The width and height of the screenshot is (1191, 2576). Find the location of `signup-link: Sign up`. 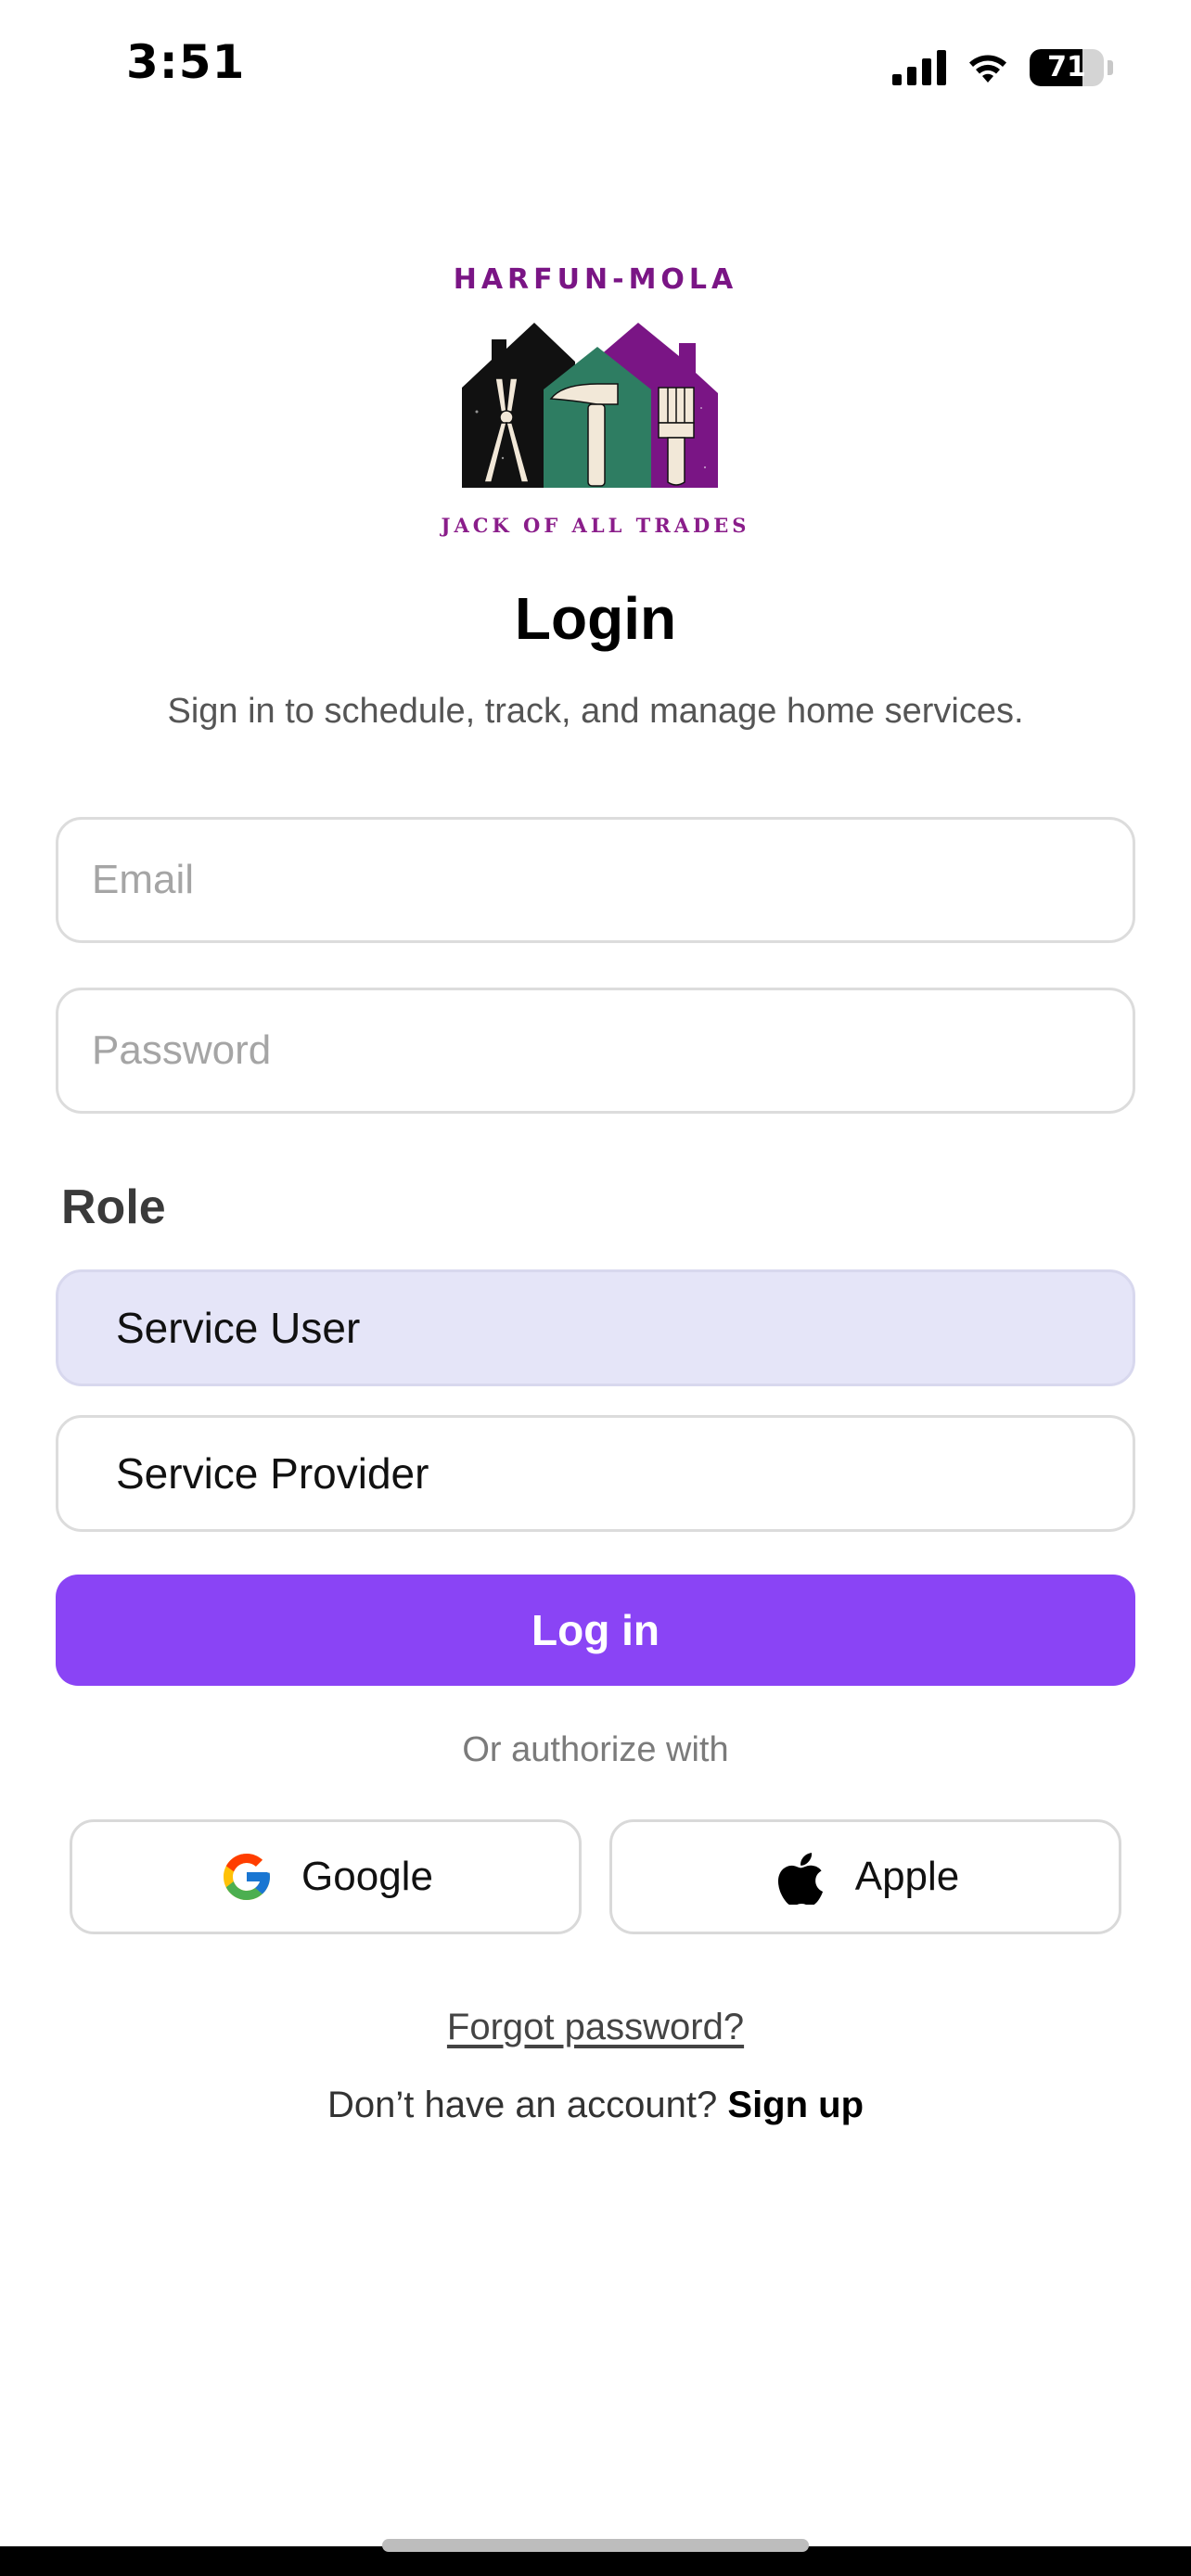

signup-link: Sign up is located at coordinates (795, 2105).